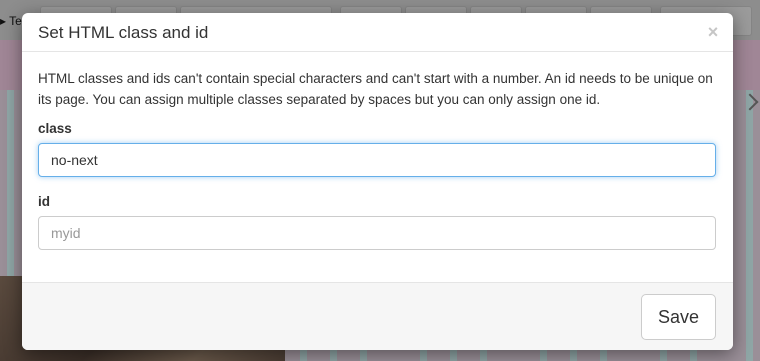 The image size is (760, 361). Describe the element at coordinates (55, 128) in the screenshot. I see `class-field-label: class` at that location.